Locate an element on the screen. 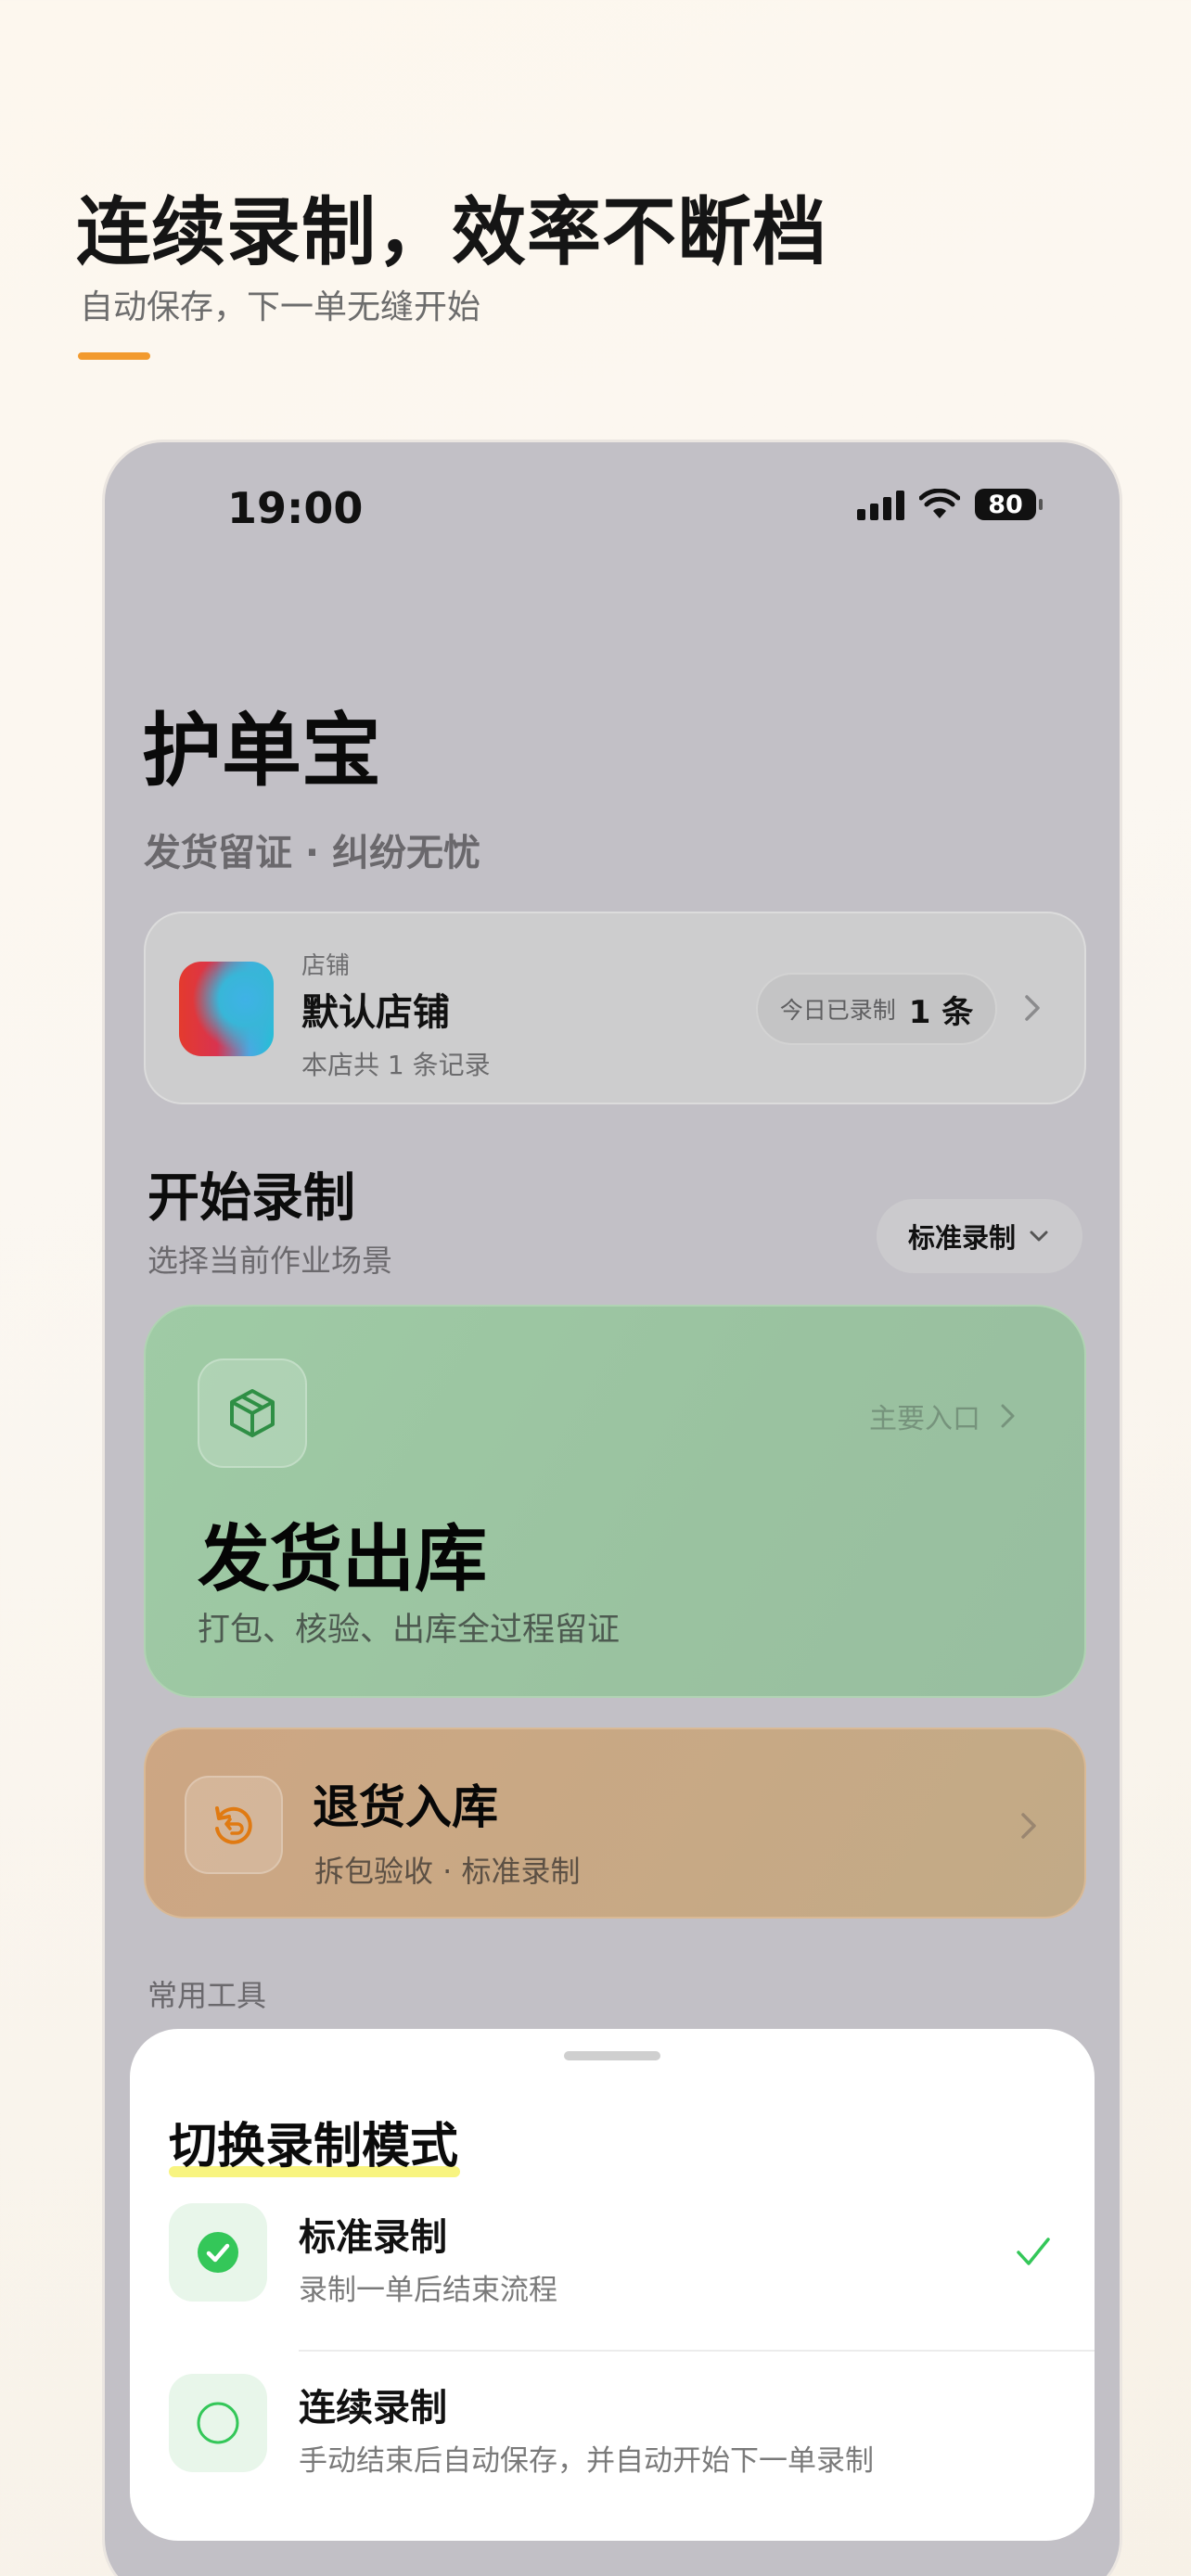 The image size is (1191, 2576). common-tools-label: 常用工具 is located at coordinates (207, 1995).